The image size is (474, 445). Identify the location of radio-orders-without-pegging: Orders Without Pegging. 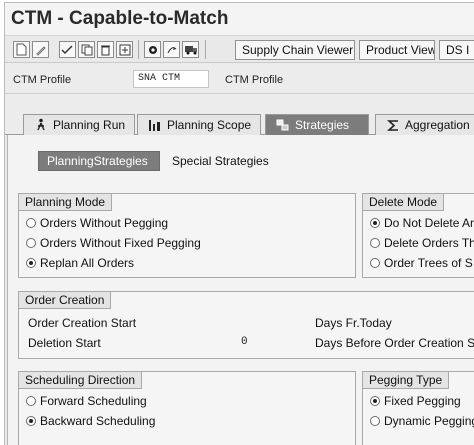
(97, 223).